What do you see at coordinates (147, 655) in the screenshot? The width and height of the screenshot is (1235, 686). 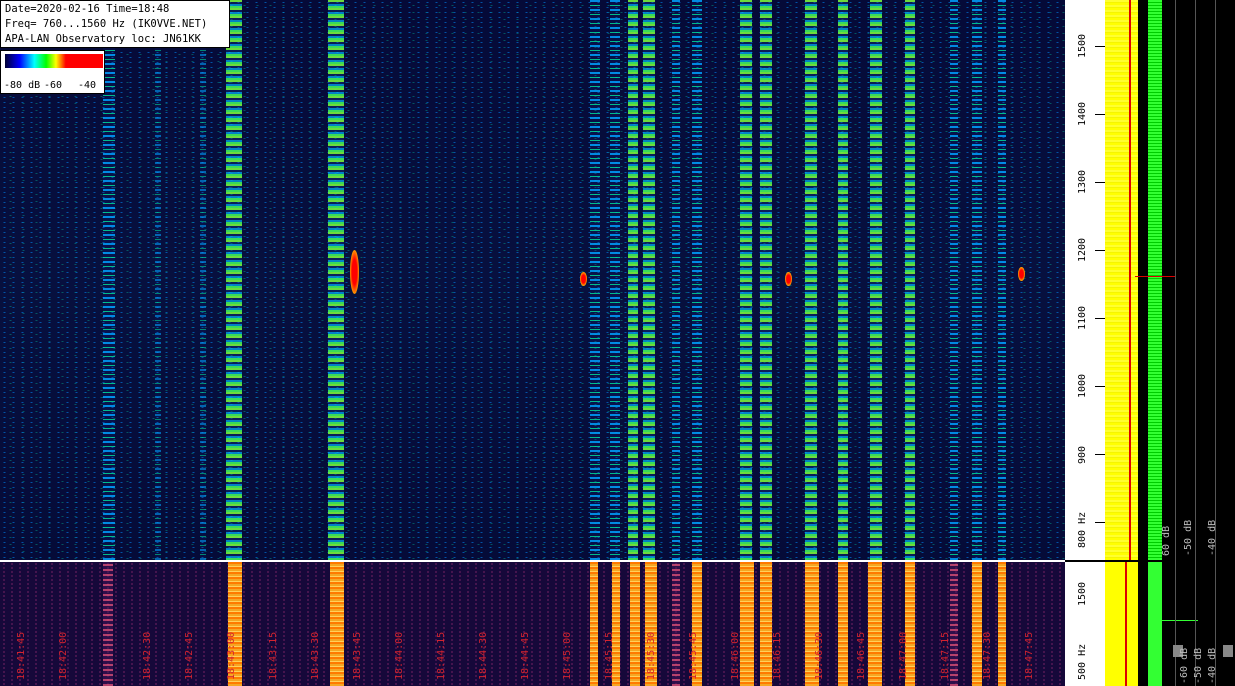 I see `time-label: 18:42:30` at bounding box center [147, 655].